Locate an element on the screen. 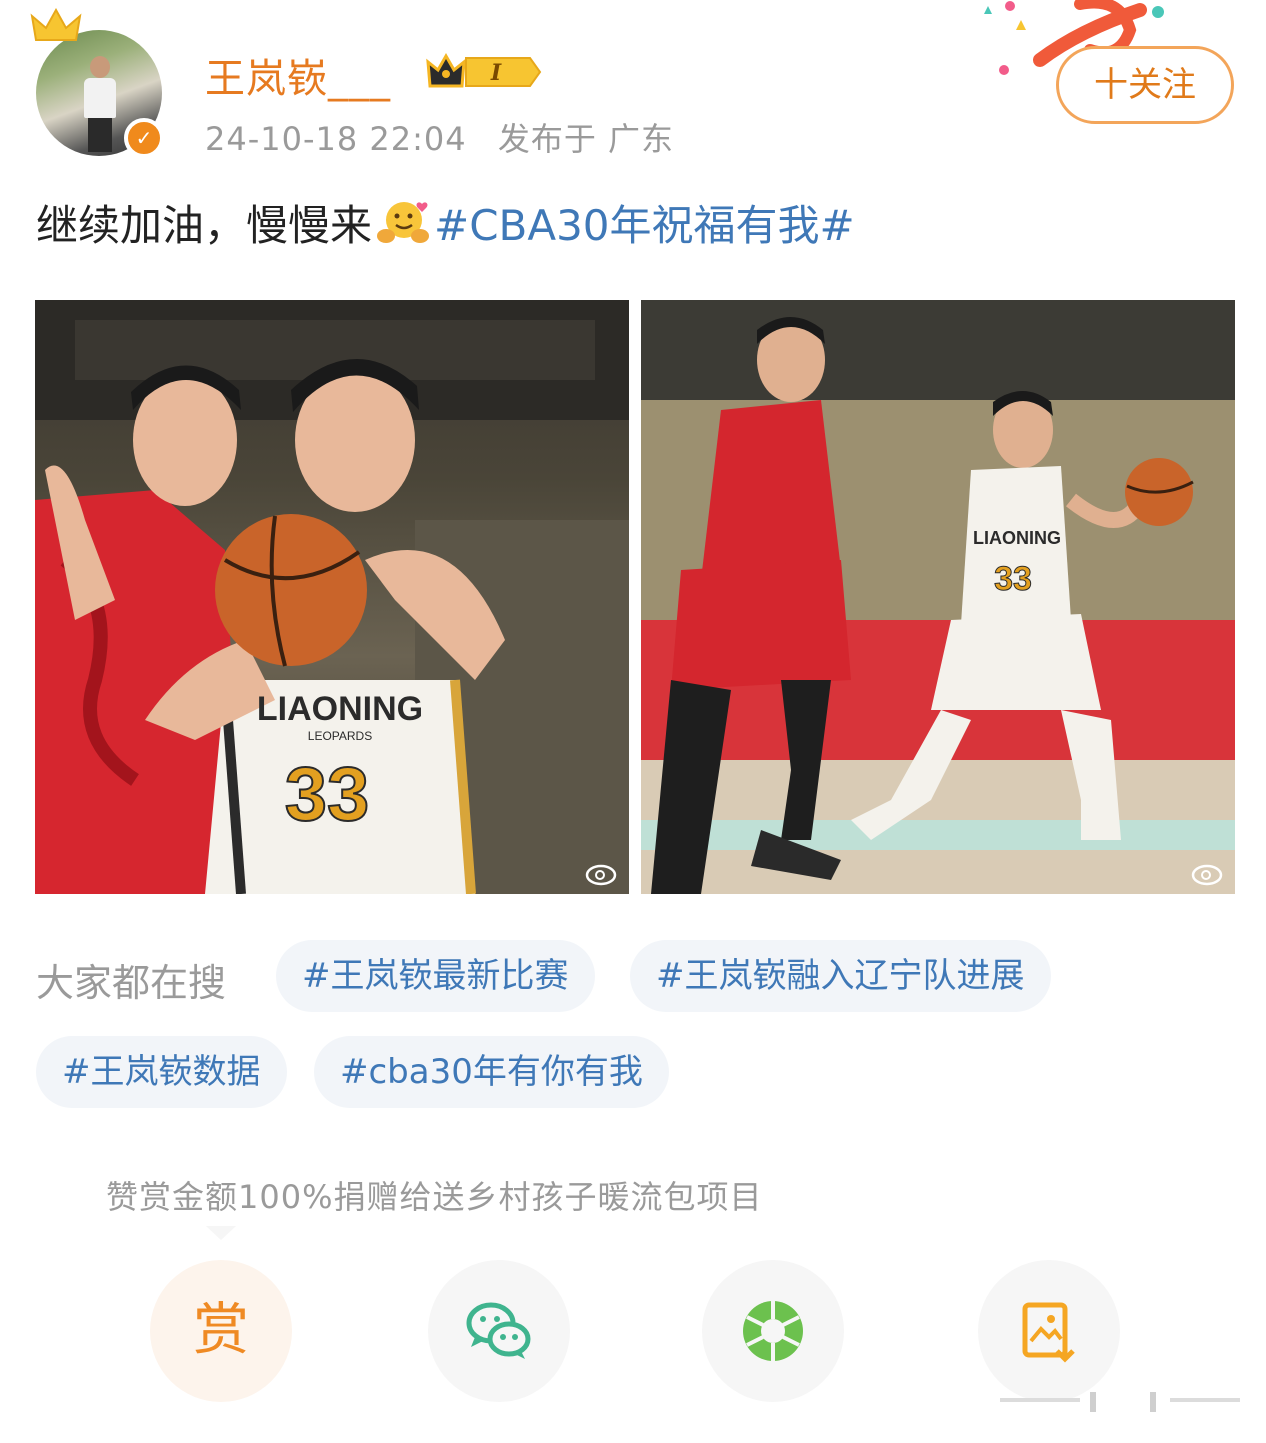 The image size is (1266, 1443). trending-tag: #王岚嵚数据 is located at coordinates (161, 1072).